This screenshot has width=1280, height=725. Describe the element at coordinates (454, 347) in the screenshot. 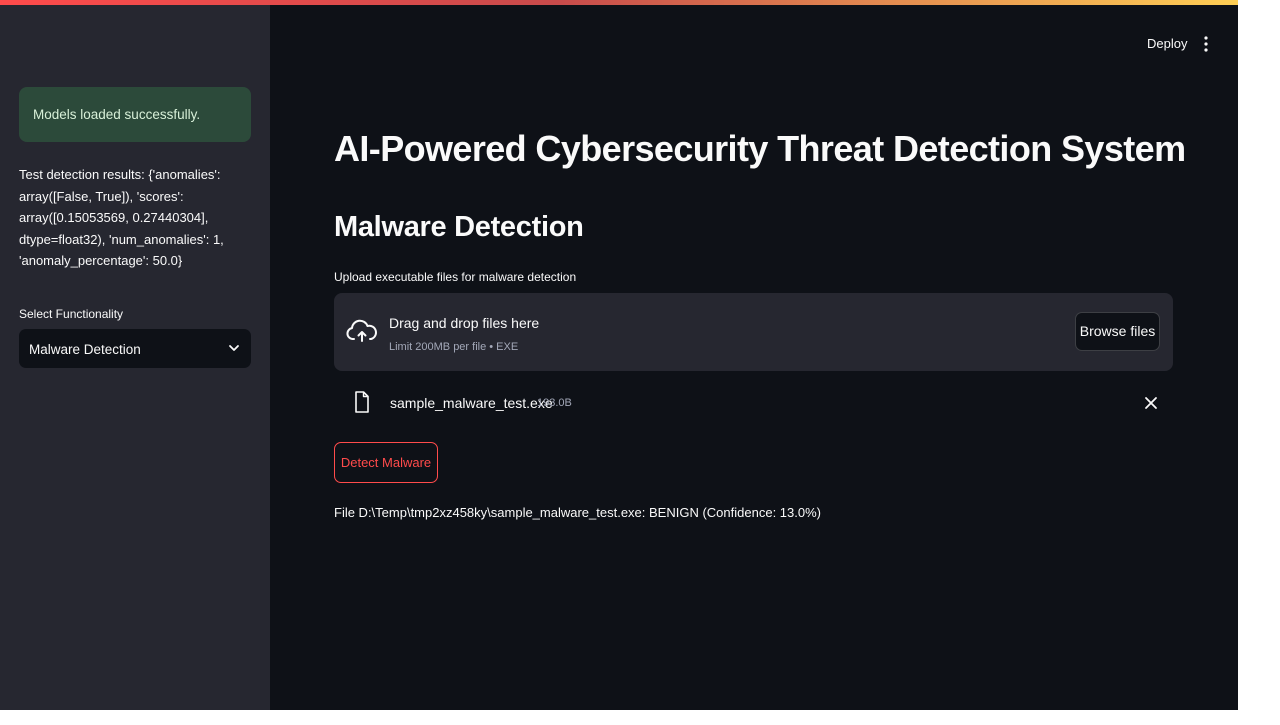

I see `dropzone-limit-text: Limit 200MB per file • EXE` at that location.